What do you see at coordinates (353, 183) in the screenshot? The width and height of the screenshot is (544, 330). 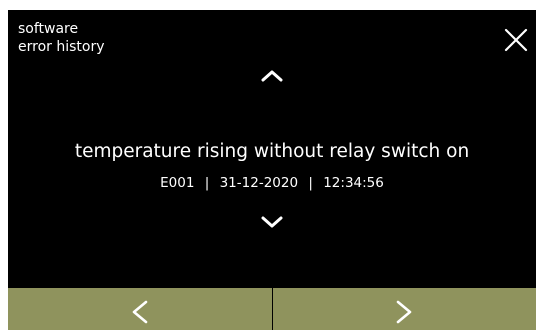 I see `error-time: 12:34:56` at bounding box center [353, 183].